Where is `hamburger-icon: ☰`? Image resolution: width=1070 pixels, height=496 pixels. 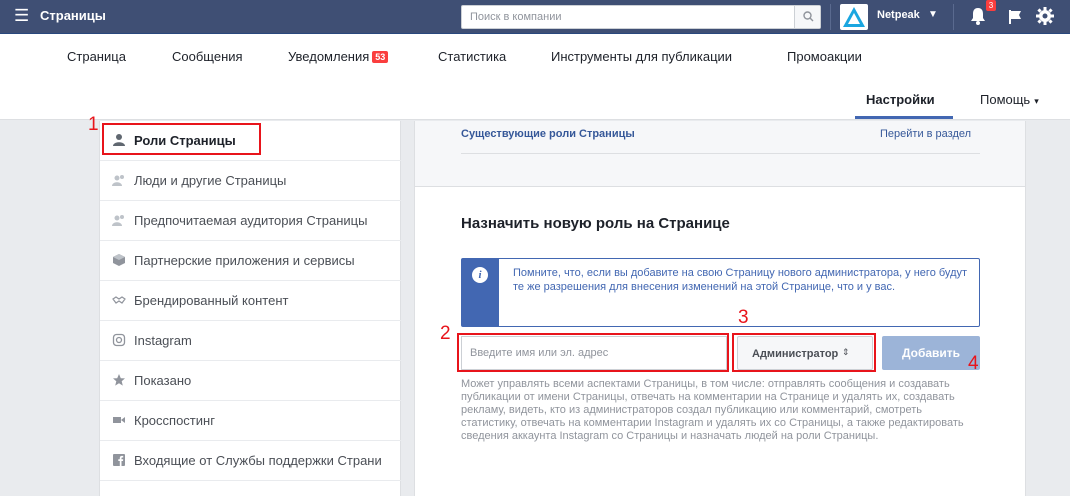 hamburger-icon: ☰ is located at coordinates (21, 16).